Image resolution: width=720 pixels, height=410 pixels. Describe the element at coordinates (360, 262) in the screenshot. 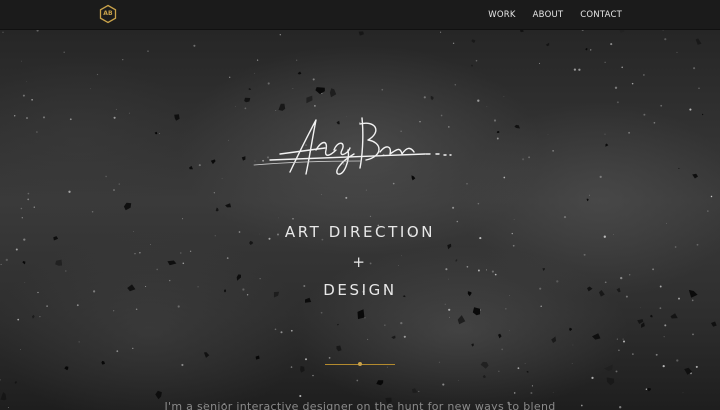

I see `headline-plus: +` at that location.